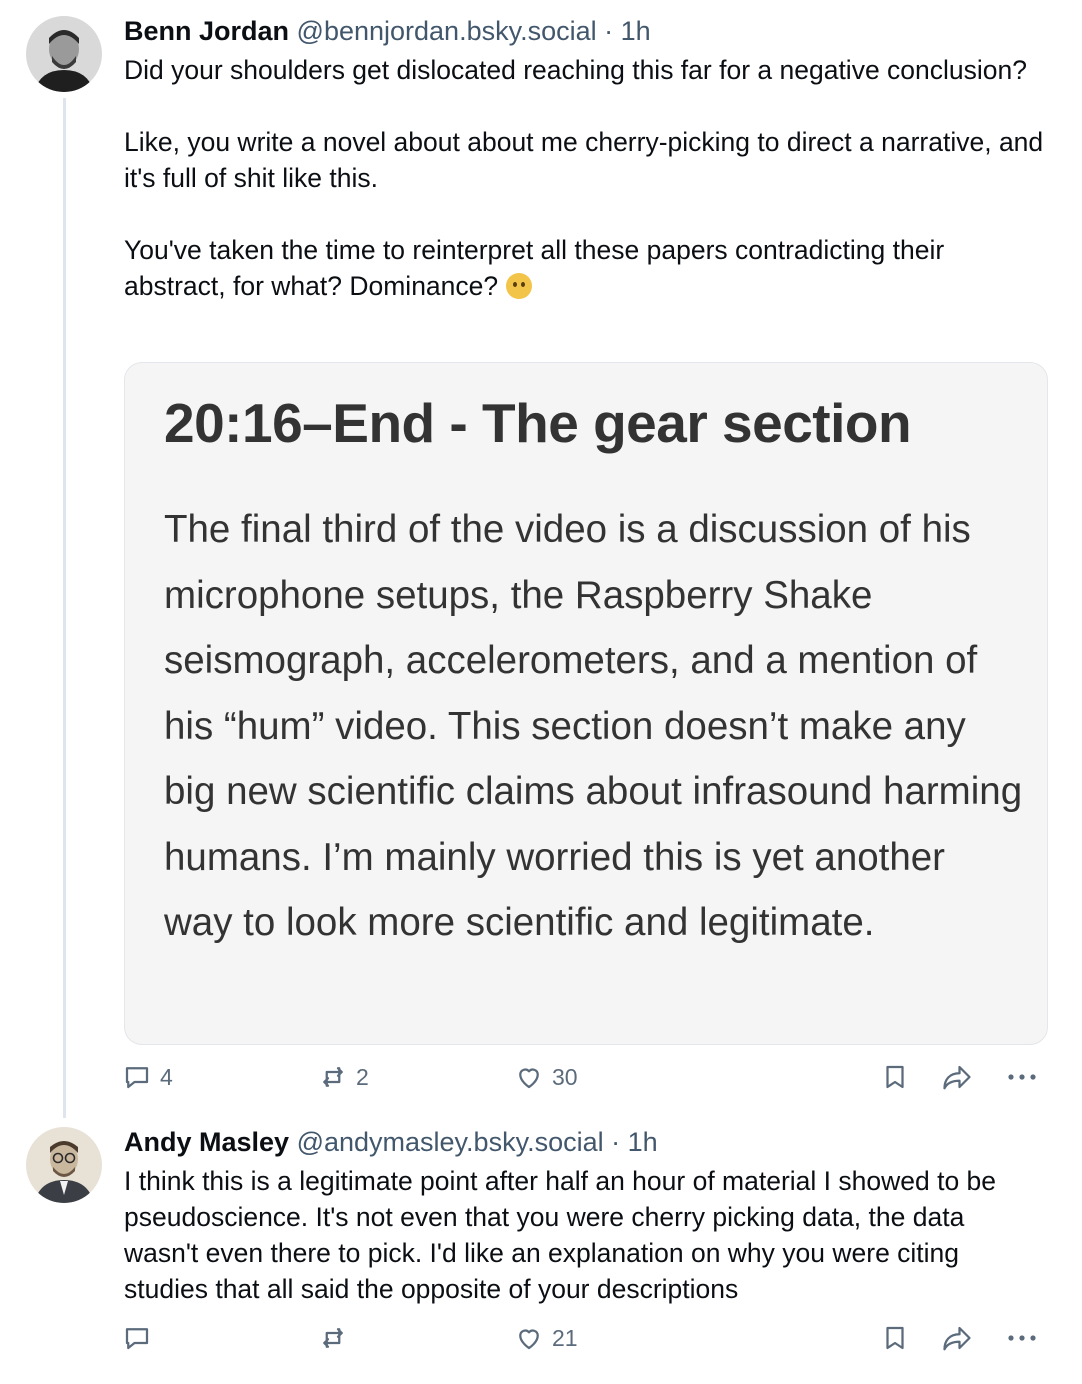 The width and height of the screenshot is (1082, 1384). I want to click on post-actions: 4 2 30, so click(583, 1082).